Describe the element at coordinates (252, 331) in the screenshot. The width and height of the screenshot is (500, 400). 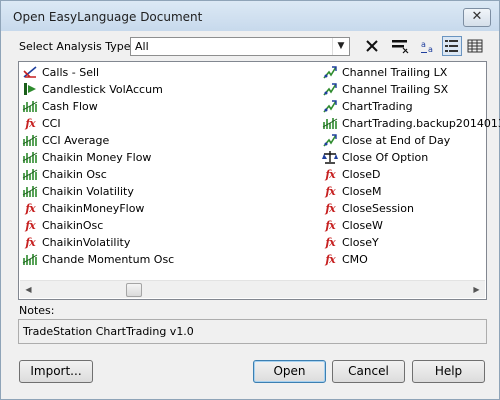
I see `notes-field: TradeStation ChartTrading v1.0` at that location.